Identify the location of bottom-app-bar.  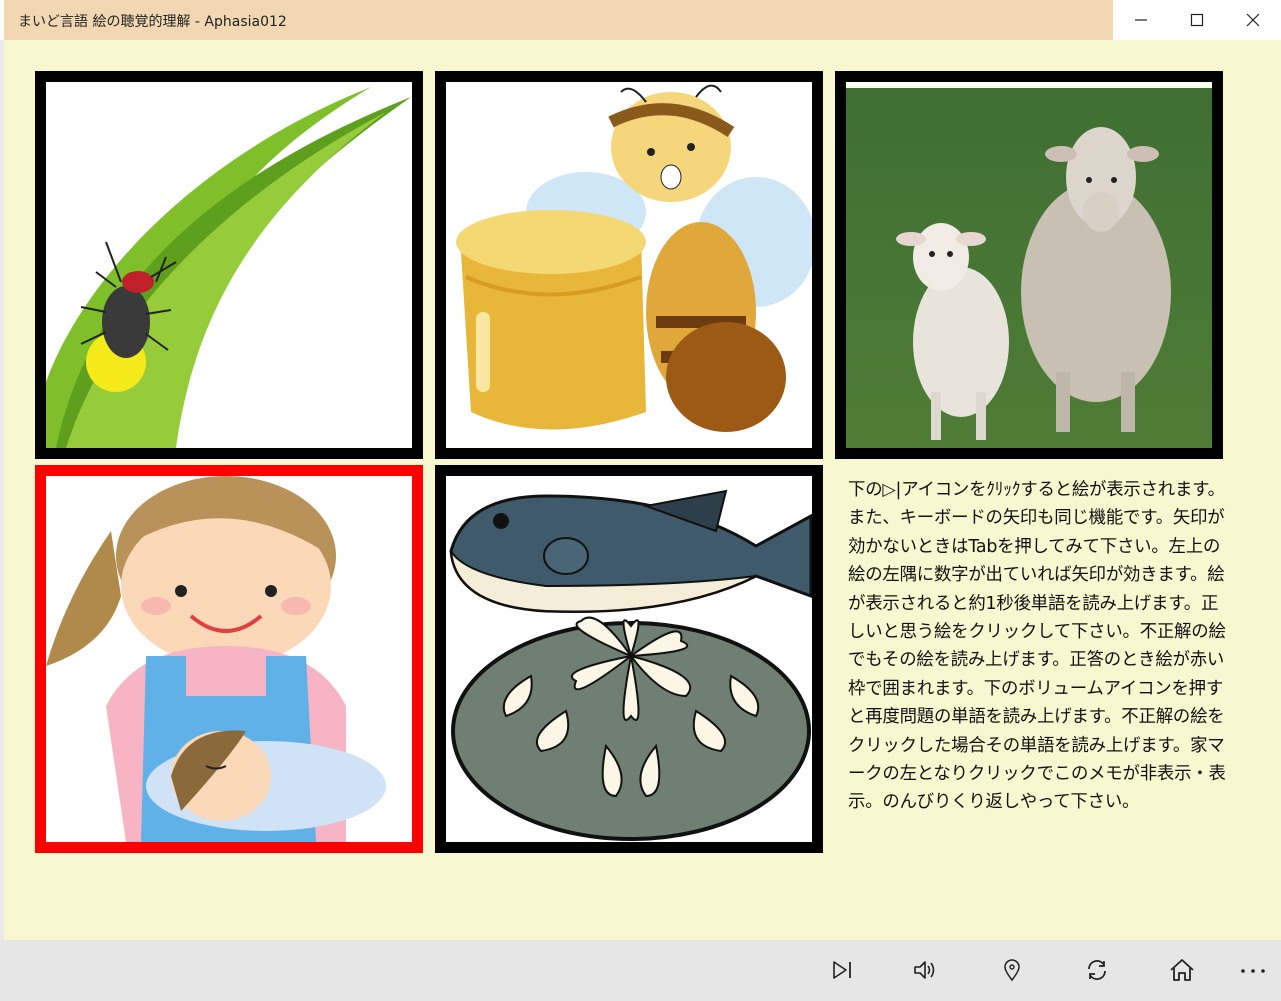
(640, 970).